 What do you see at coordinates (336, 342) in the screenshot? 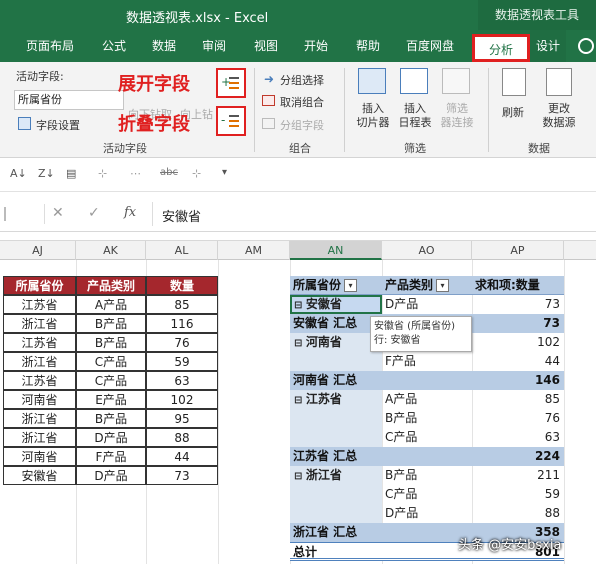
I see `pivot-row-label: ⊟ 河南省` at bounding box center [336, 342].